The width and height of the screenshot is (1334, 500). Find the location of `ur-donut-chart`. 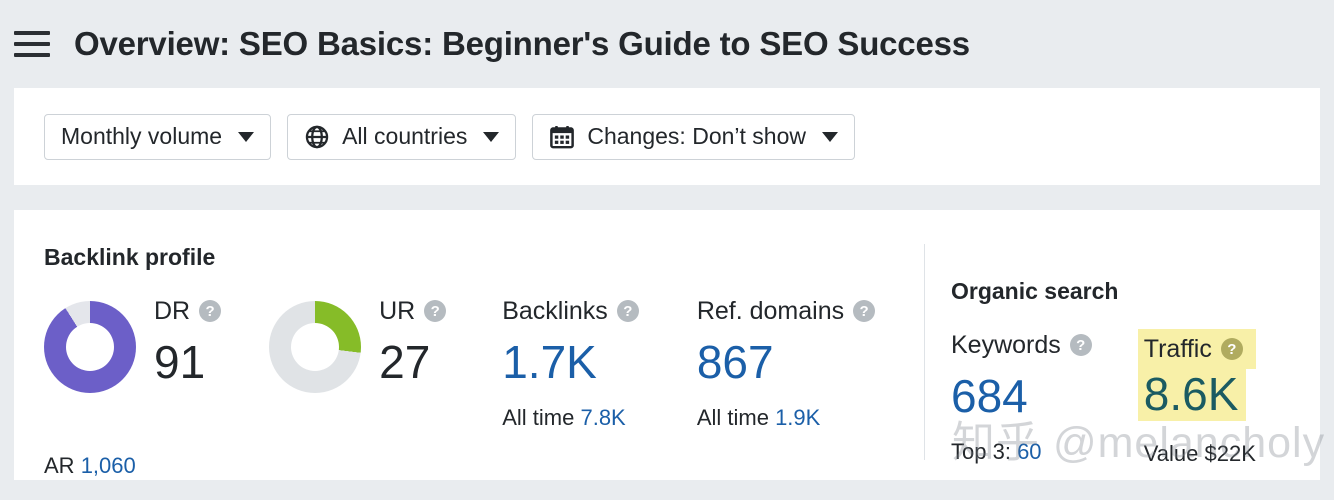

ur-donut-chart is located at coordinates (315, 347).